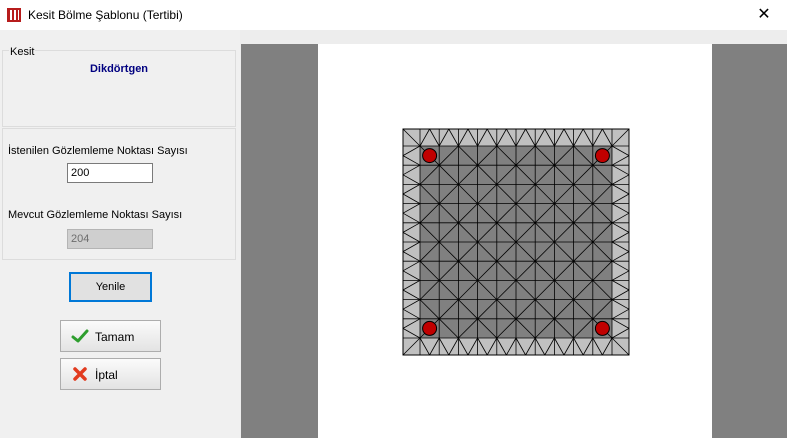 The image size is (787, 438). I want to click on requested-points-input, so click(110, 173).